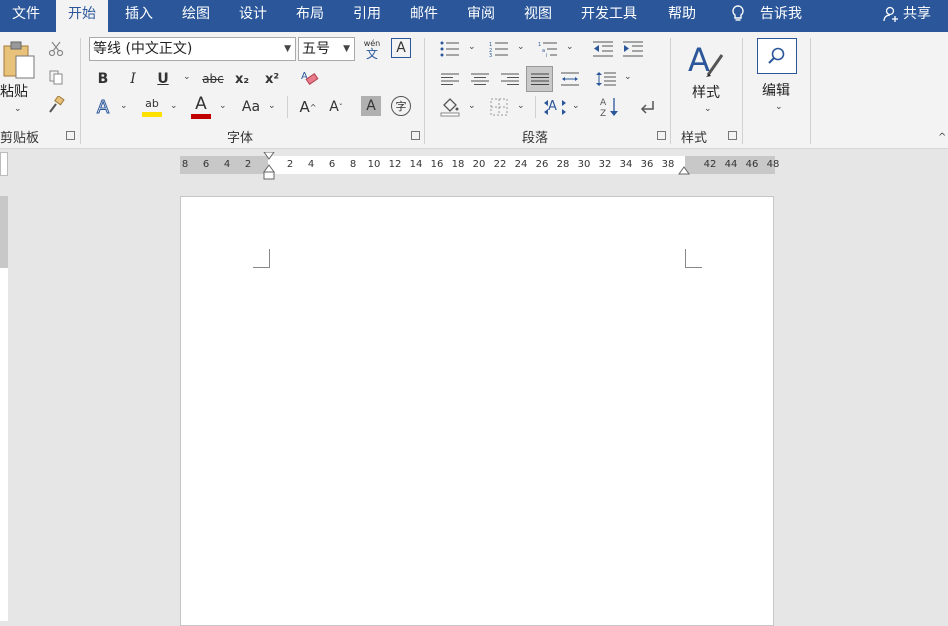 The image size is (948, 626). Describe the element at coordinates (472, 47) in the screenshot. I see `bullets-dropdown-icon: ⌄` at that location.